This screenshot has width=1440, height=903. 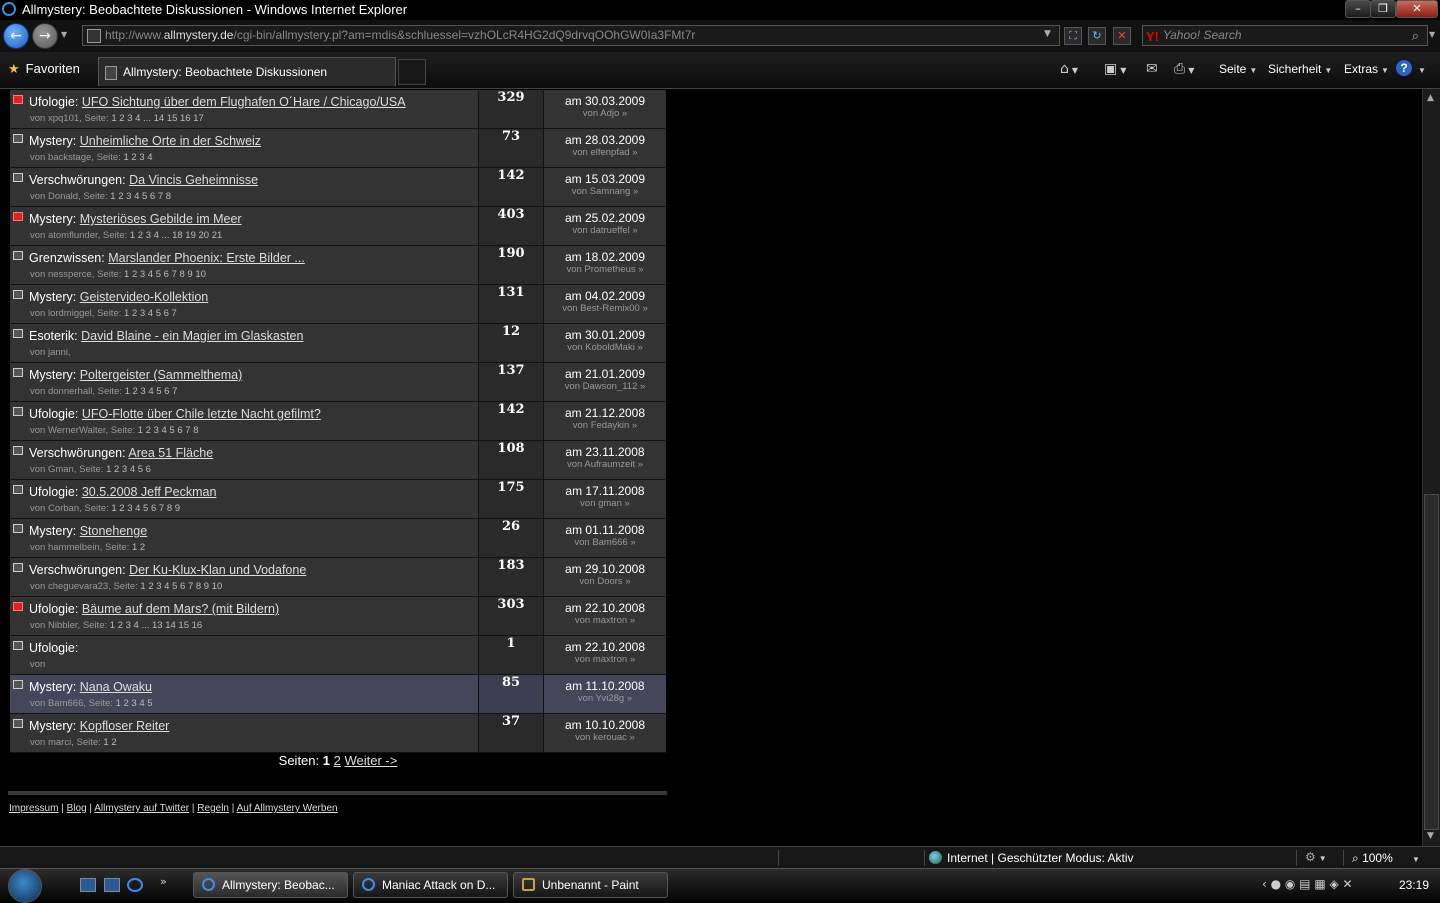 What do you see at coordinates (1115, 69) in the screenshot?
I see `feeds-icon: ▣ ▼` at bounding box center [1115, 69].